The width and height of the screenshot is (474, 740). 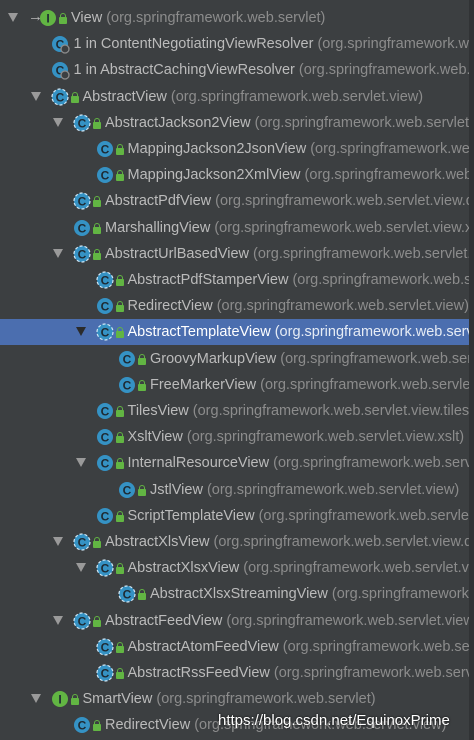 What do you see at coordinates (60, 44) in the screenshot?
I see `anonymous-class-icon: C` at bounding box center [60, 44].